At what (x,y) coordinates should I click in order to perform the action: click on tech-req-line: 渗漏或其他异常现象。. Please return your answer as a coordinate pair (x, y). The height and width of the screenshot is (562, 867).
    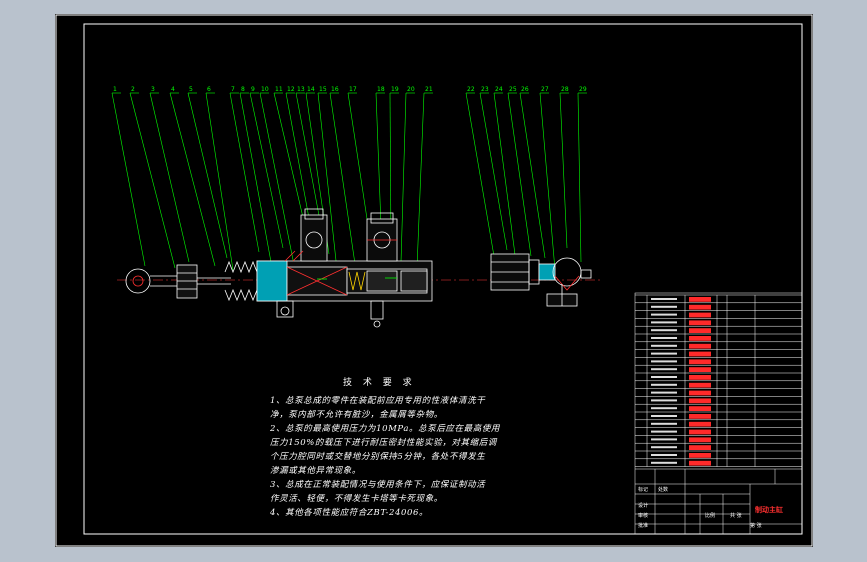
    Looking at the image, I should click on (316, 471).